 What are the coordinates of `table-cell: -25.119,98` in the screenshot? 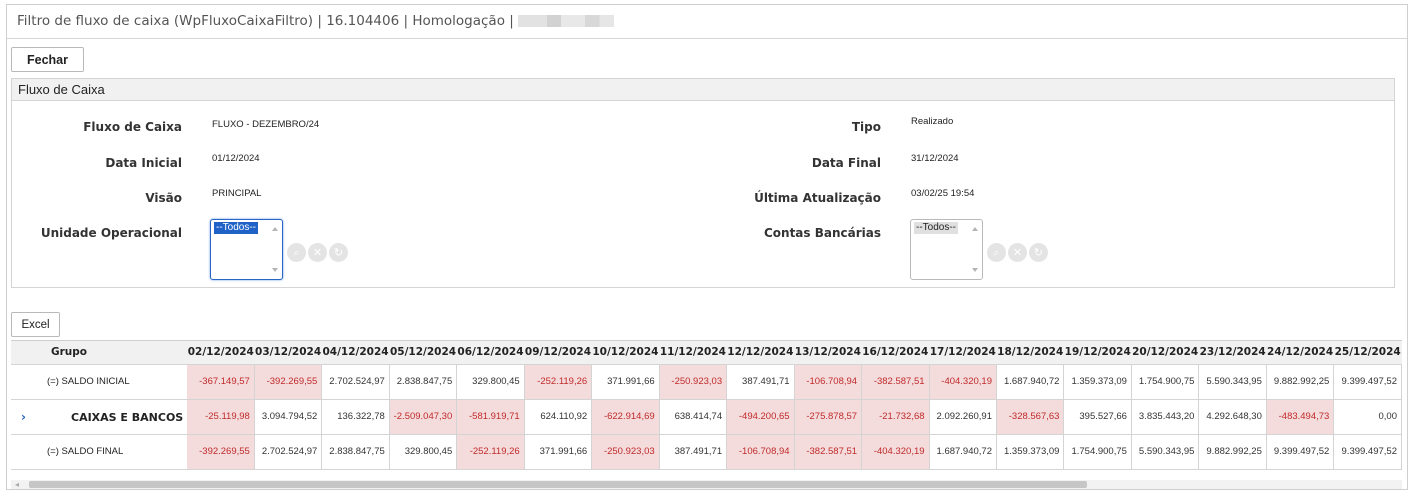 It's located at (221, 417).